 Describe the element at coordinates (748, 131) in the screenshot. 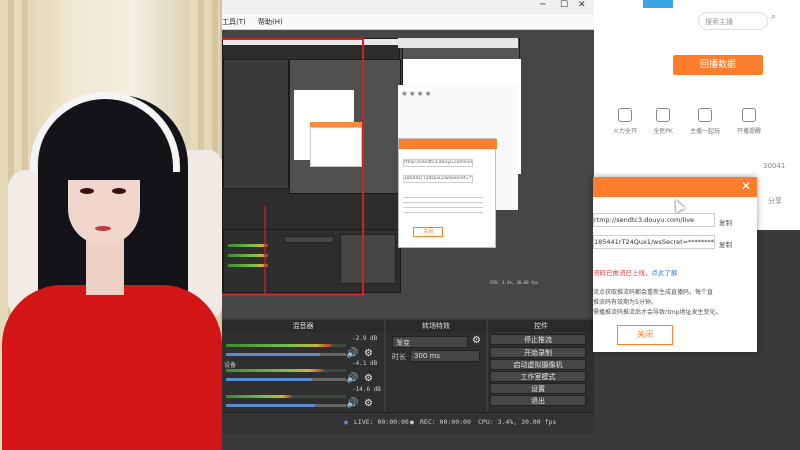

I see `feature-label: 开播提醒` at that location.